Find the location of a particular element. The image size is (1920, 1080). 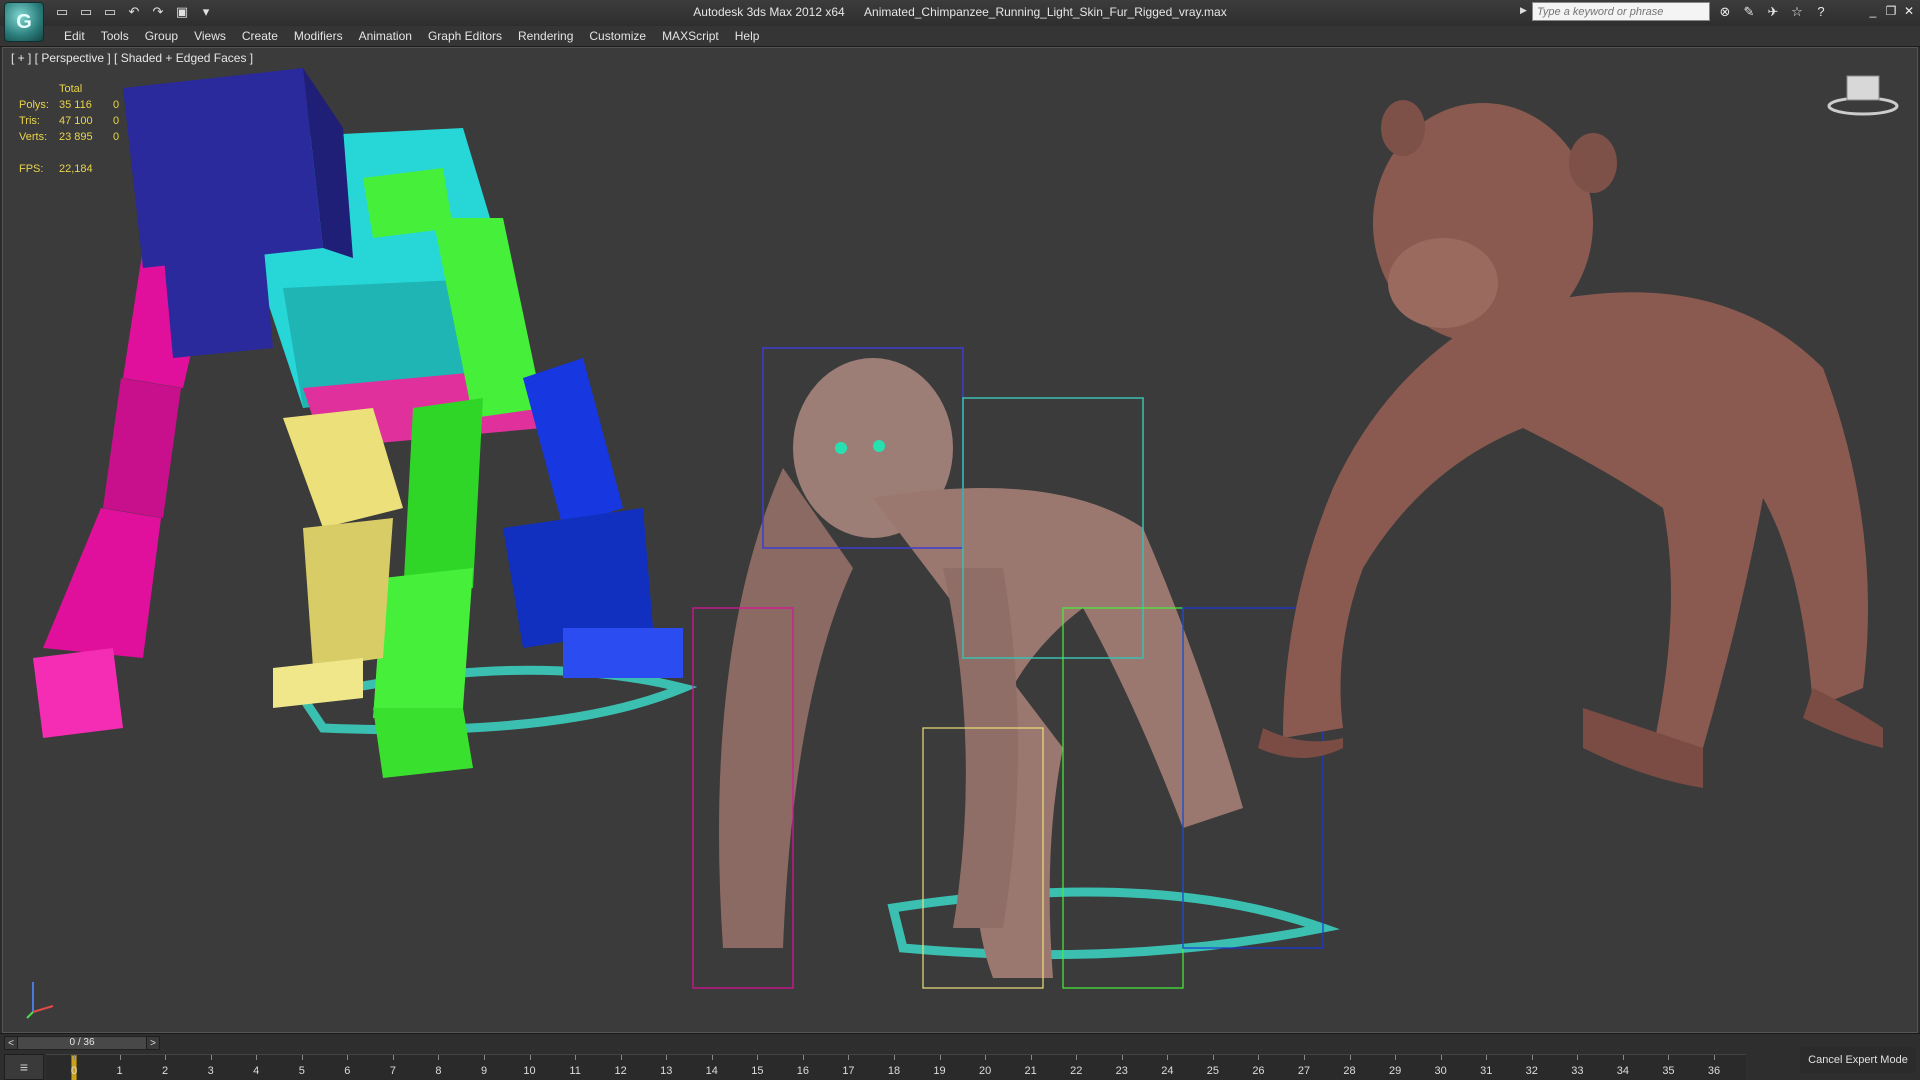

app-logo-icon: G is located at coordinates (24, 22).